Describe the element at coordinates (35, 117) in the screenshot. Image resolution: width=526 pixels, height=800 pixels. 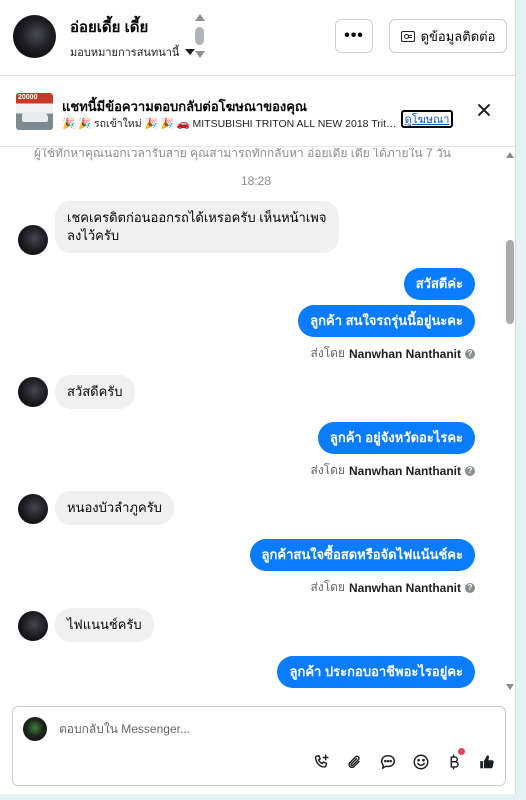
I see `car-image` at that location.